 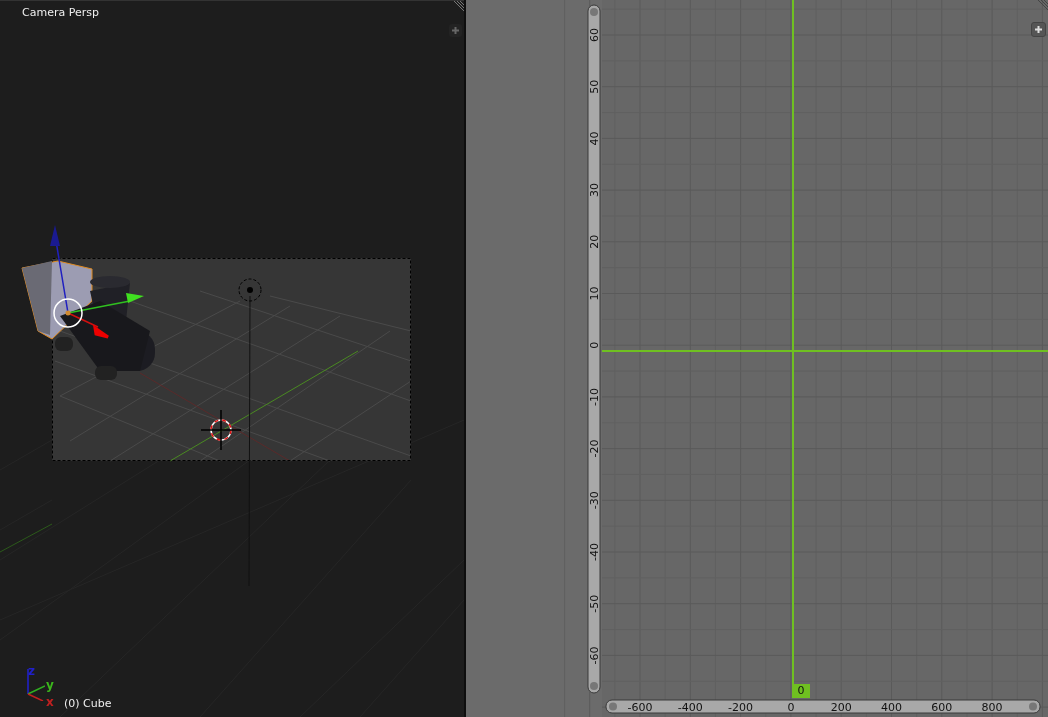 I want to click on axis-tick-label: 200, so click(x=841, y=707).